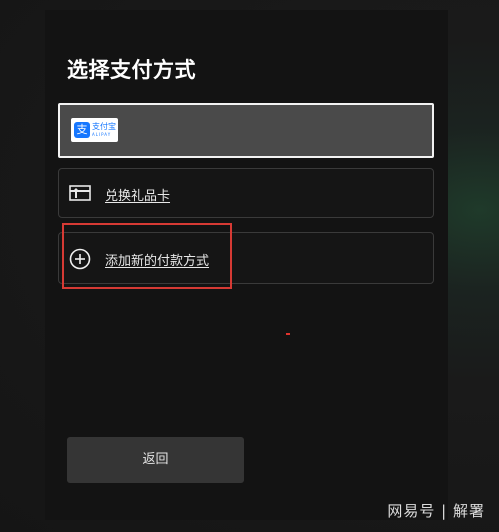 The image size is (499, 532). I want to click on payment-option-gift-card: 兑换礼品卡, so click(246, 193).